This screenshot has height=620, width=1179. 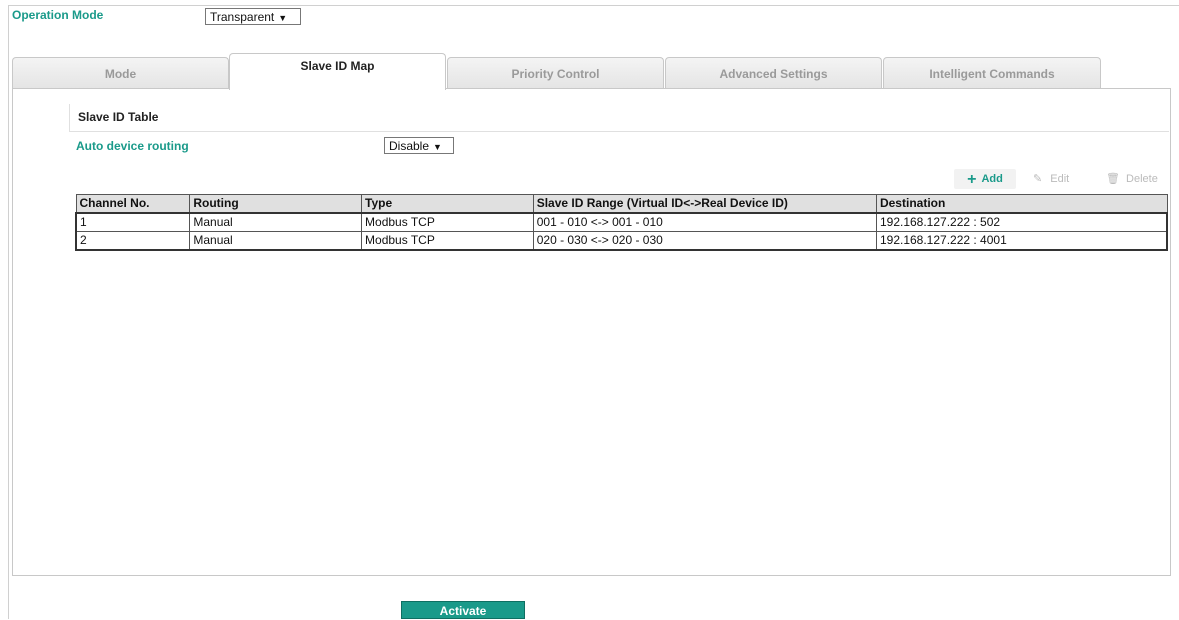 I want to click on delete-button: 🗑 Delete, so click(x=1136, y=179).